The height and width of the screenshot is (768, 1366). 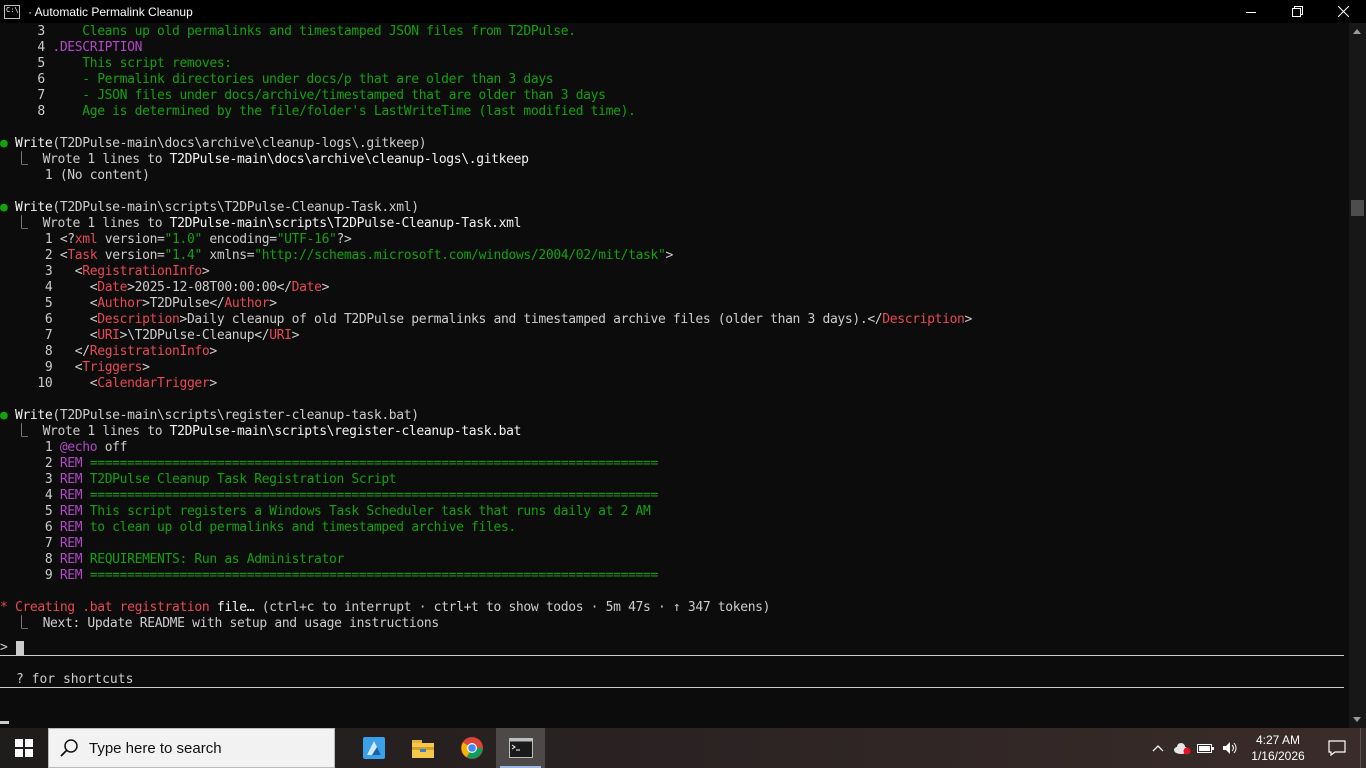 What do you see at coordinates (683, 11) in the screenshot?
I see `window-titlebar: · Automatic Permalink Cleanup` at bounding box center [683, 11].